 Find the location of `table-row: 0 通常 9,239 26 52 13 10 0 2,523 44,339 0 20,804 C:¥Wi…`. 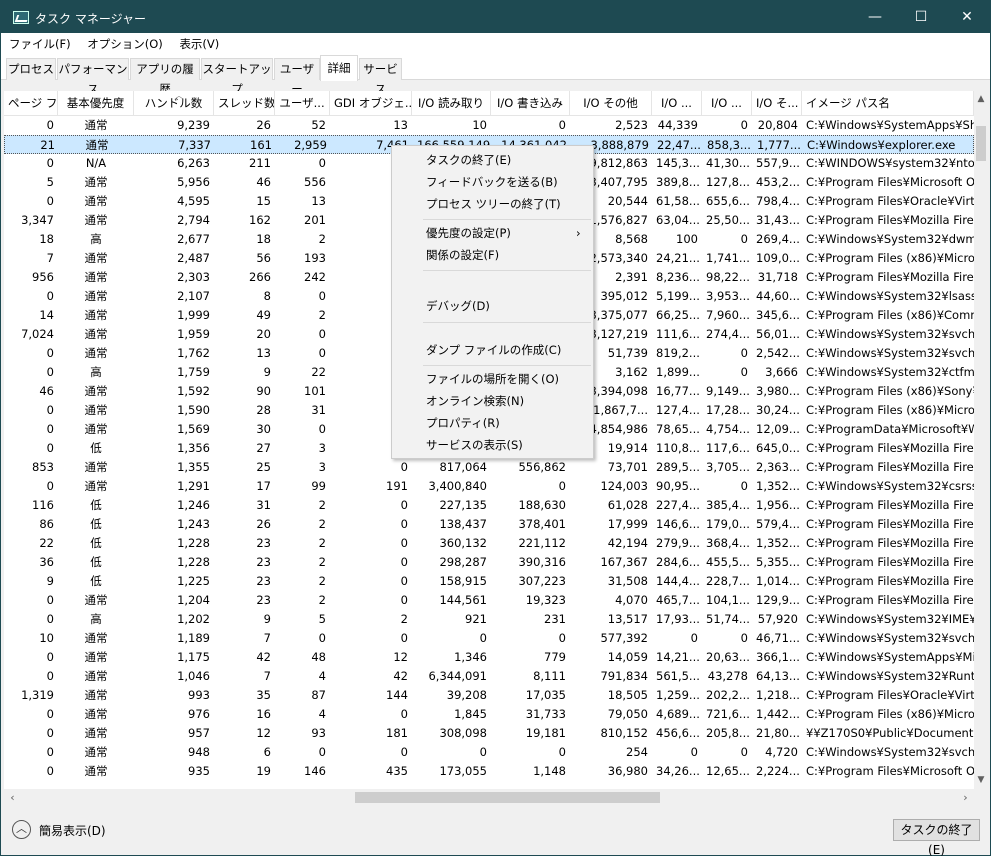

table-row: 0 通常 9,239 26 52 13 10 0 2,523 44,339 0 20,804 C:¥Wi… is located at coordinates (489, 125).